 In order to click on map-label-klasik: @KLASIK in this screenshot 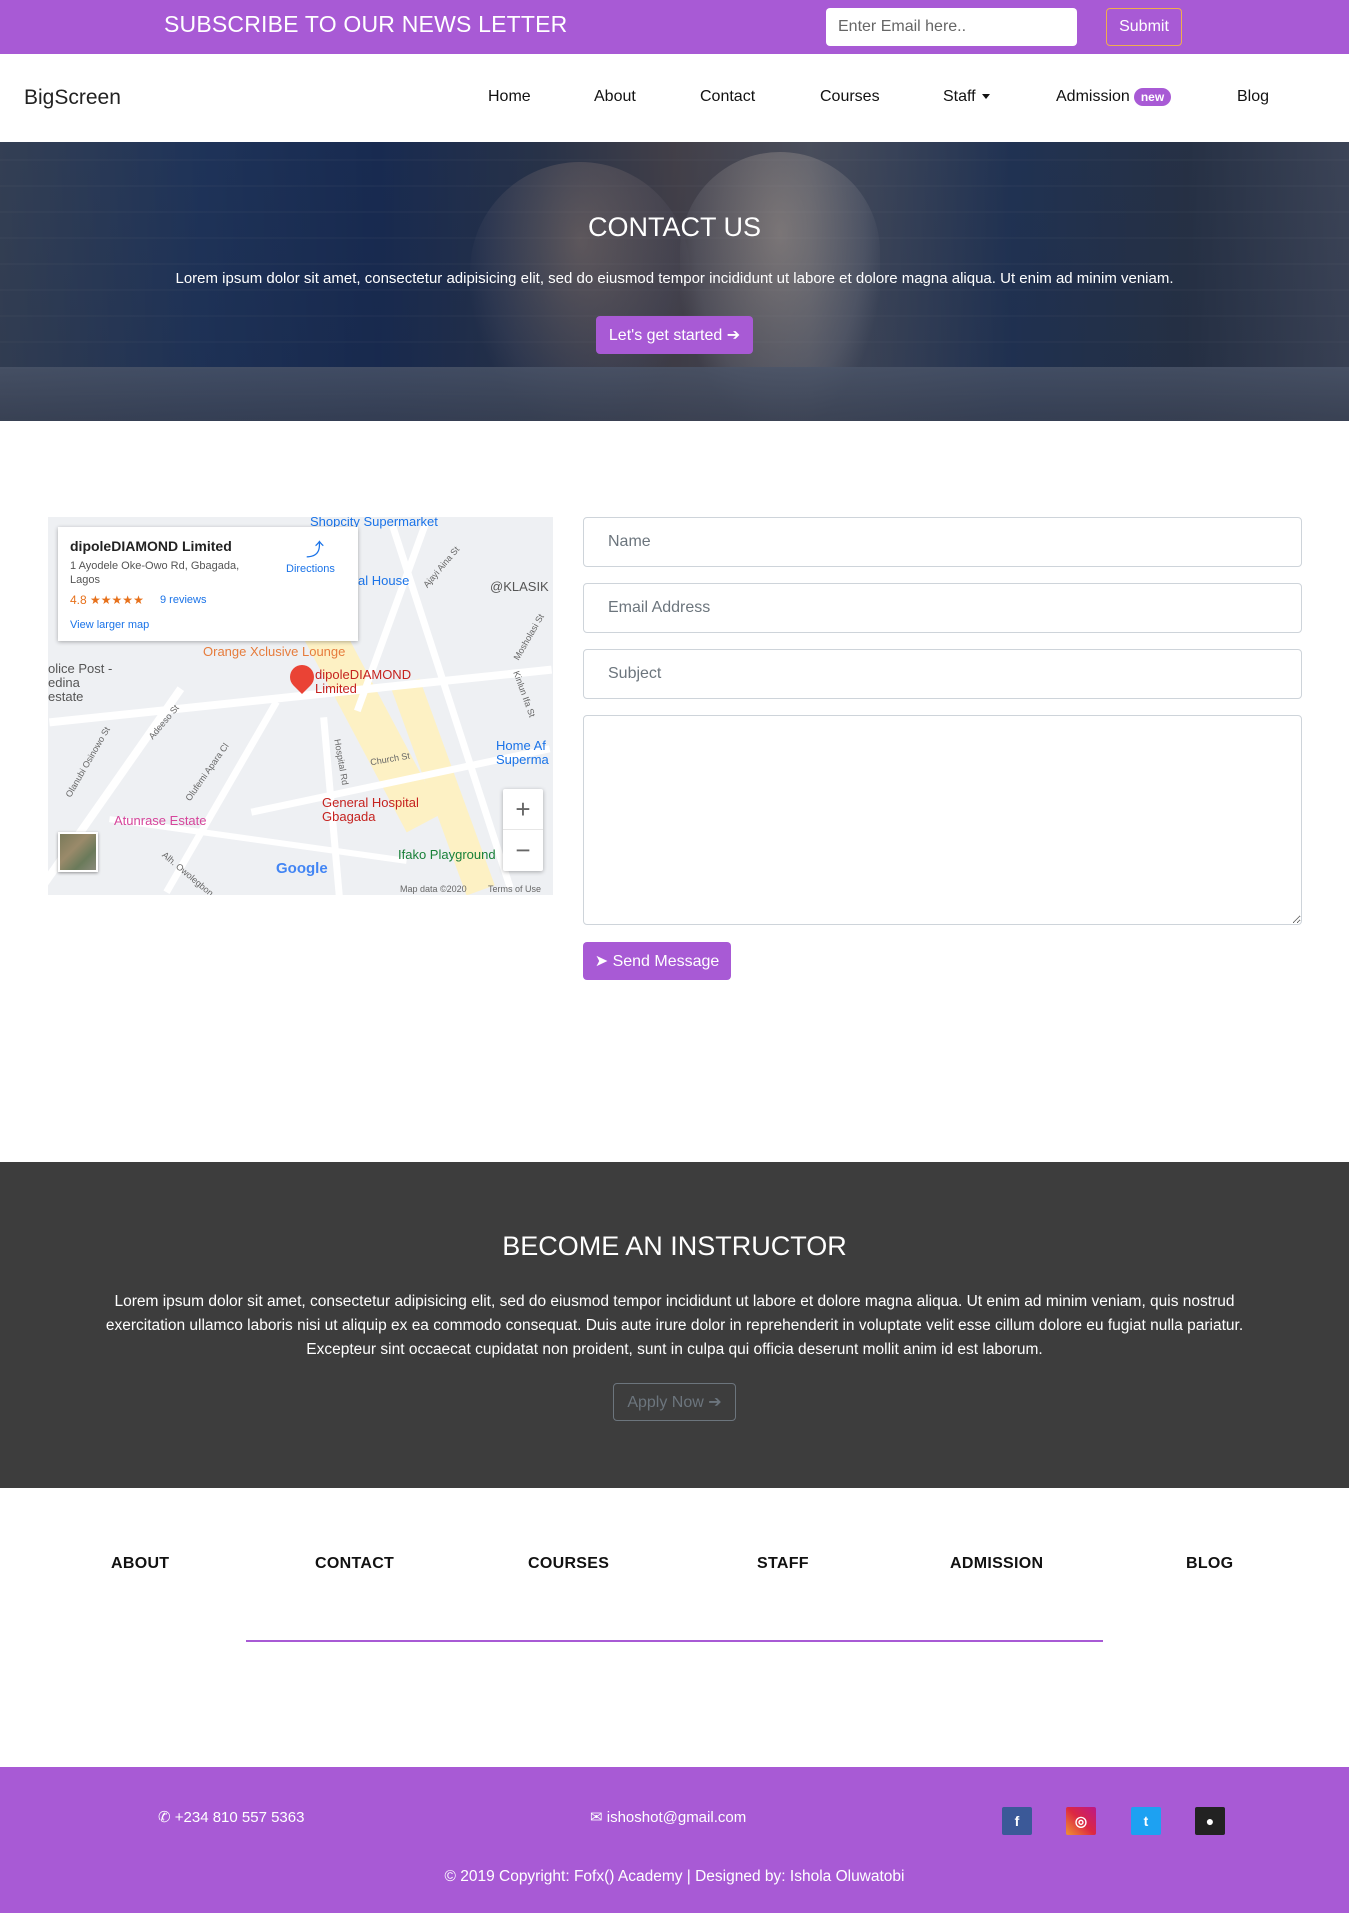, I will do `click(519, 586)`.